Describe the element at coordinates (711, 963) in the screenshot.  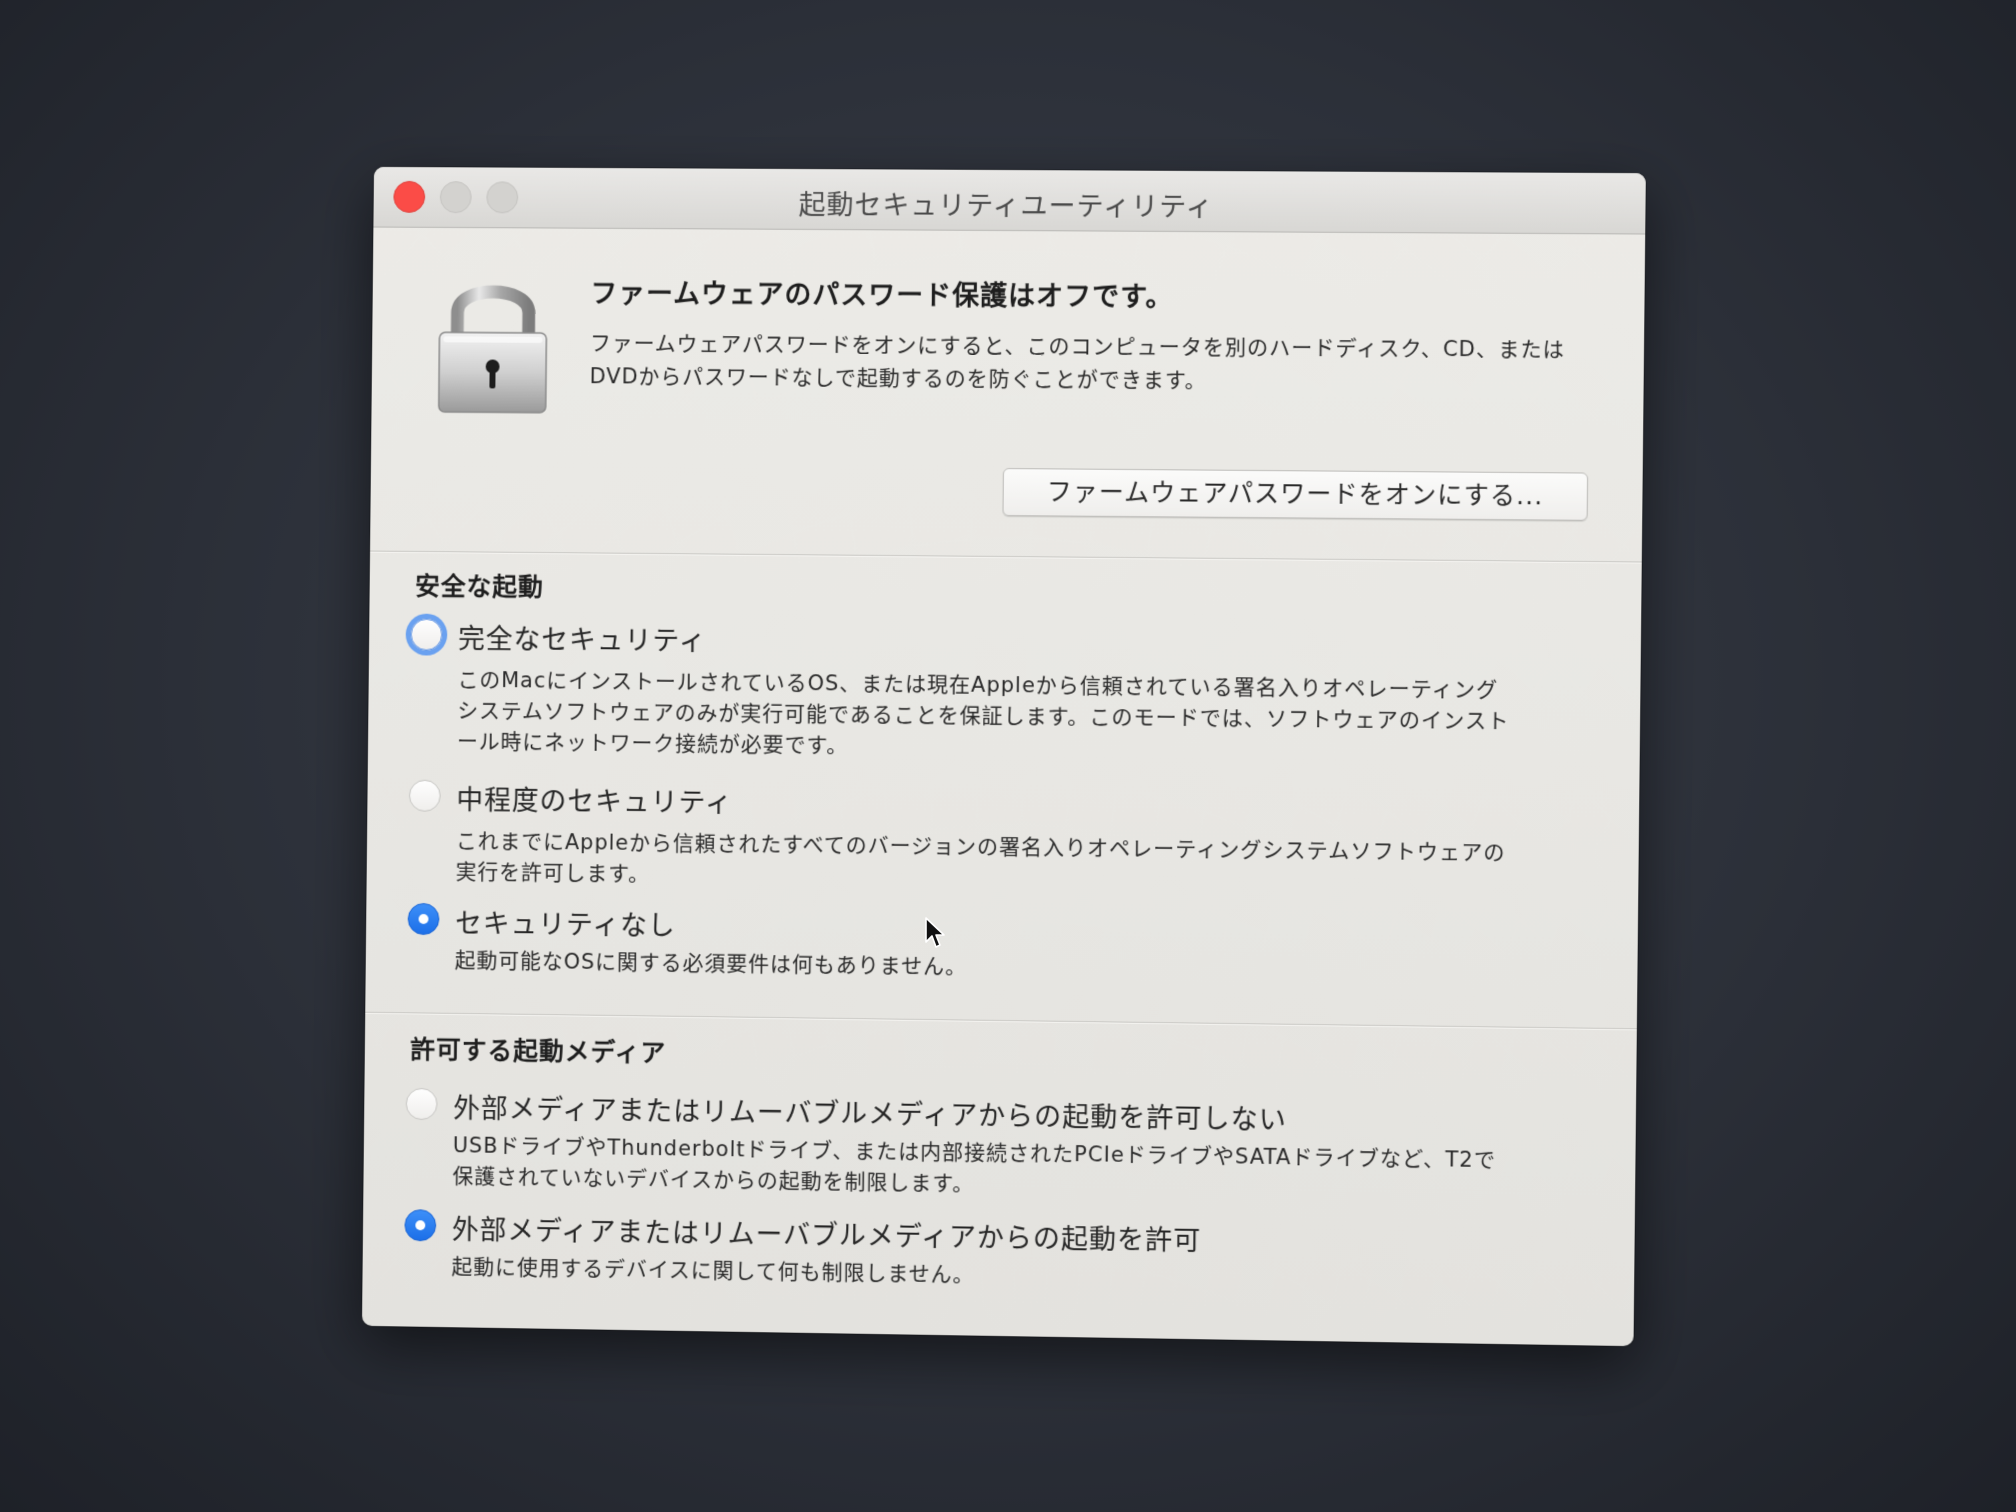
I see `no-security-description: 起動可能なOSに関する必須要件は何もありません。` at that location.